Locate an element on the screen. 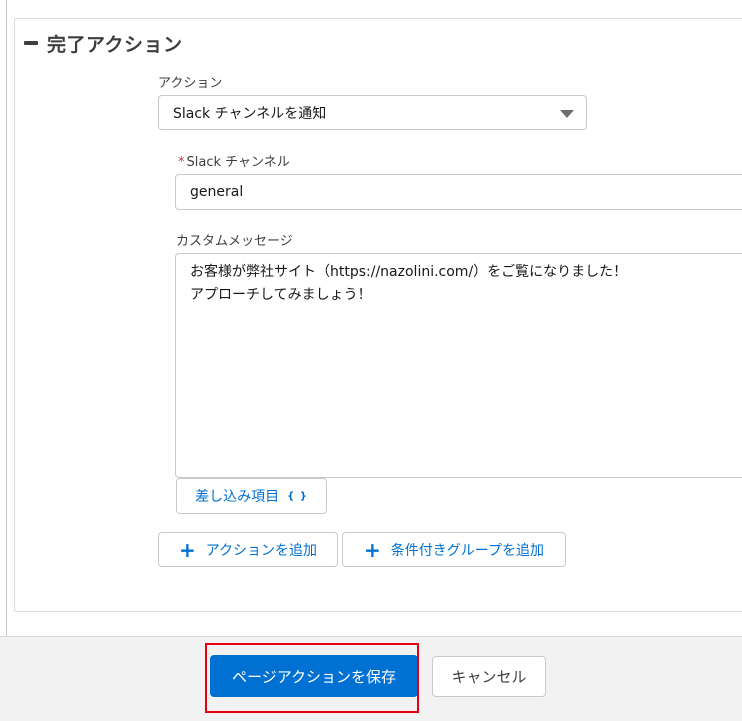 This screenshot has height=721, width=742. dropdown-arrow-icon is located at coordinates (567, 114).